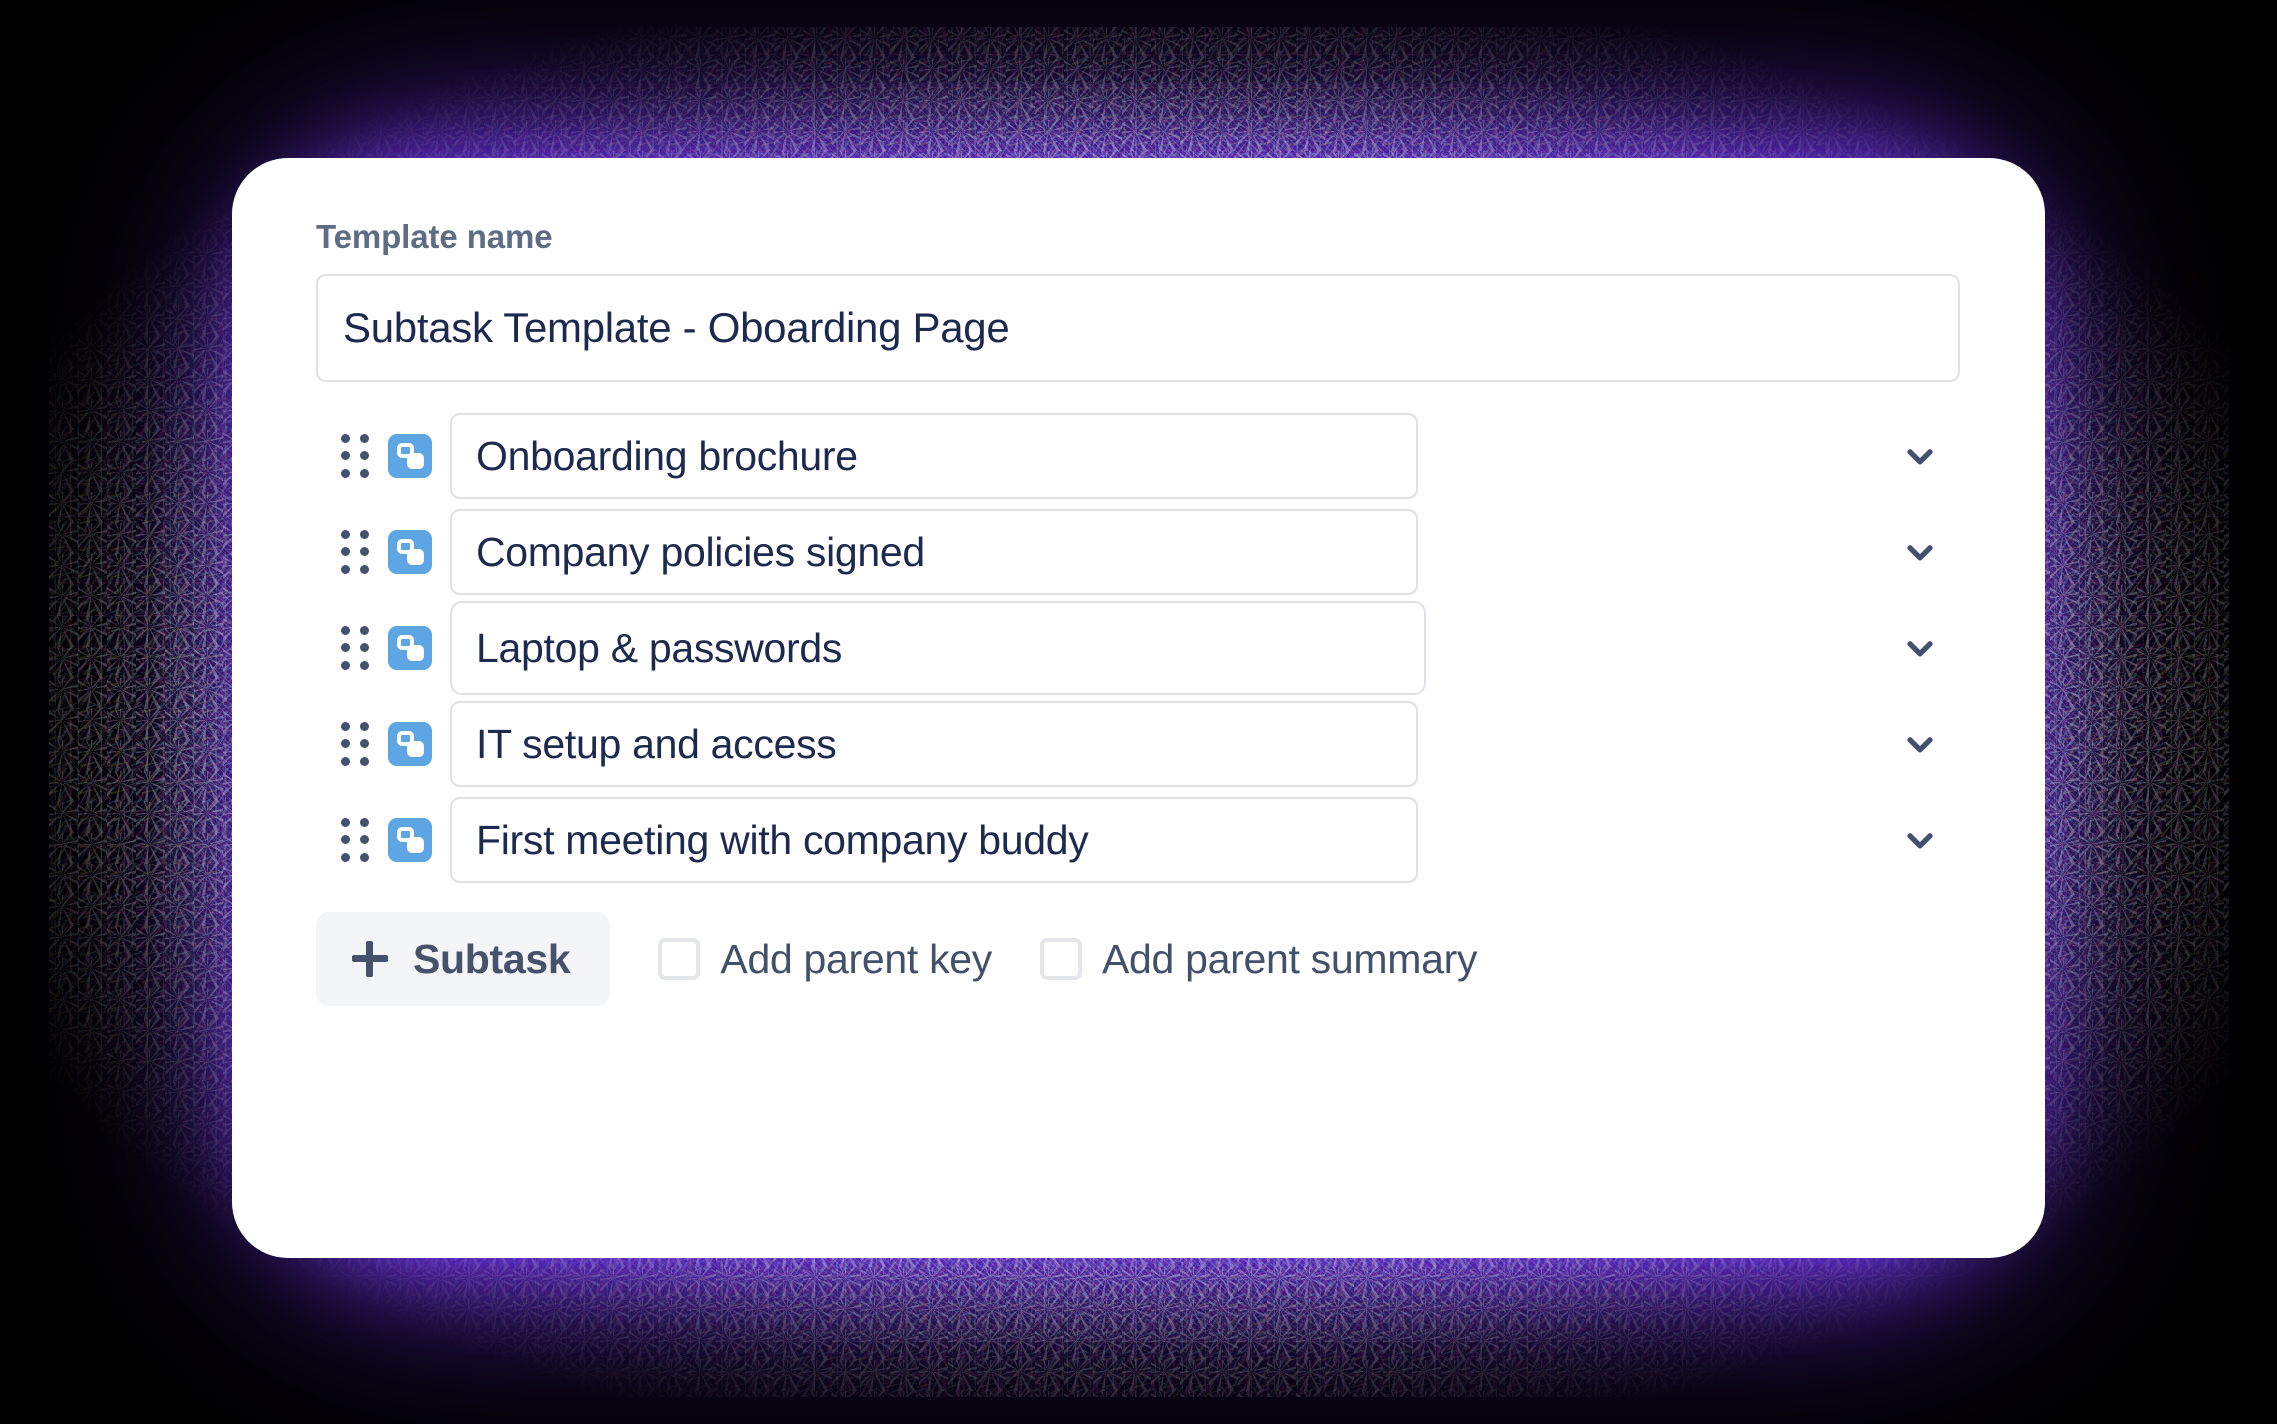 This screenshot has height=1424, width=2277. Describe the element at coordinates (856, 958) in the screenshot. I see `checkbox-label: Add parent key` at that location.